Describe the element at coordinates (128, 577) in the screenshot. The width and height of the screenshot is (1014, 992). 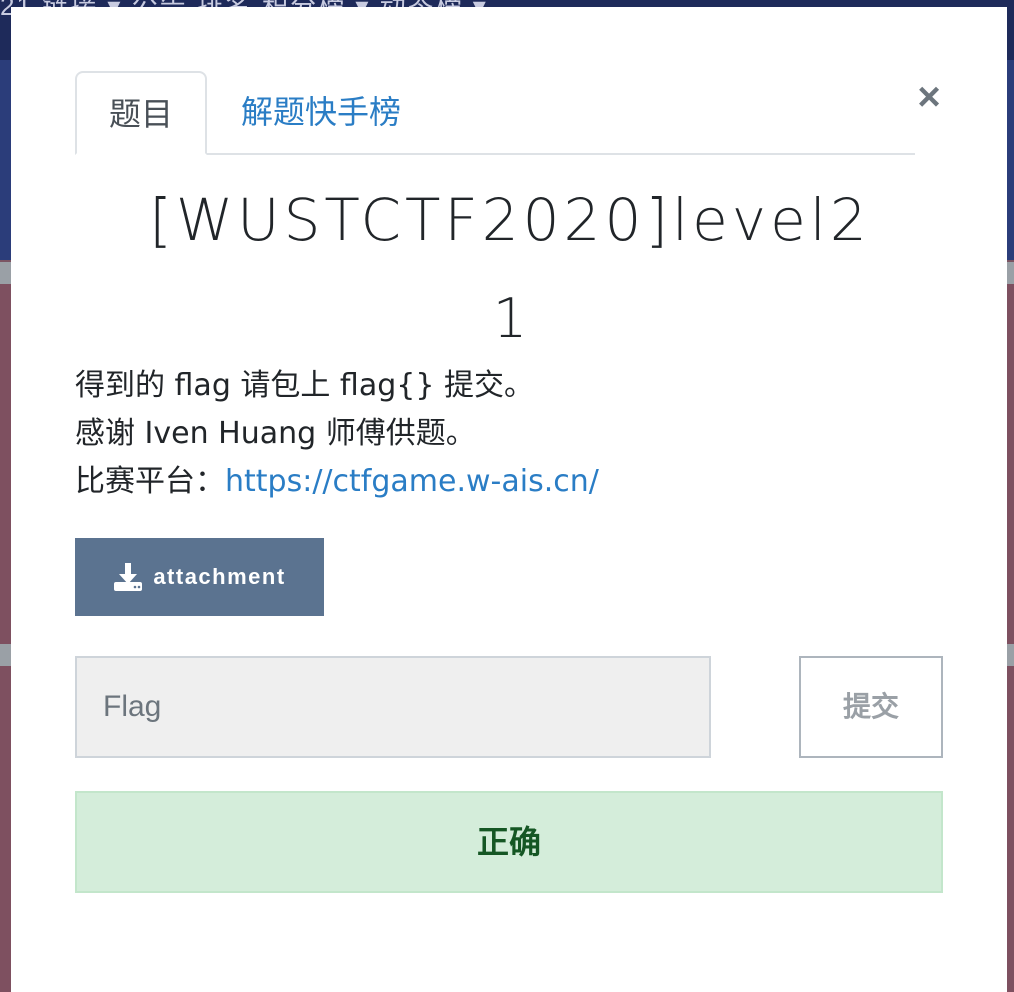
I see `download-icon` at that location.